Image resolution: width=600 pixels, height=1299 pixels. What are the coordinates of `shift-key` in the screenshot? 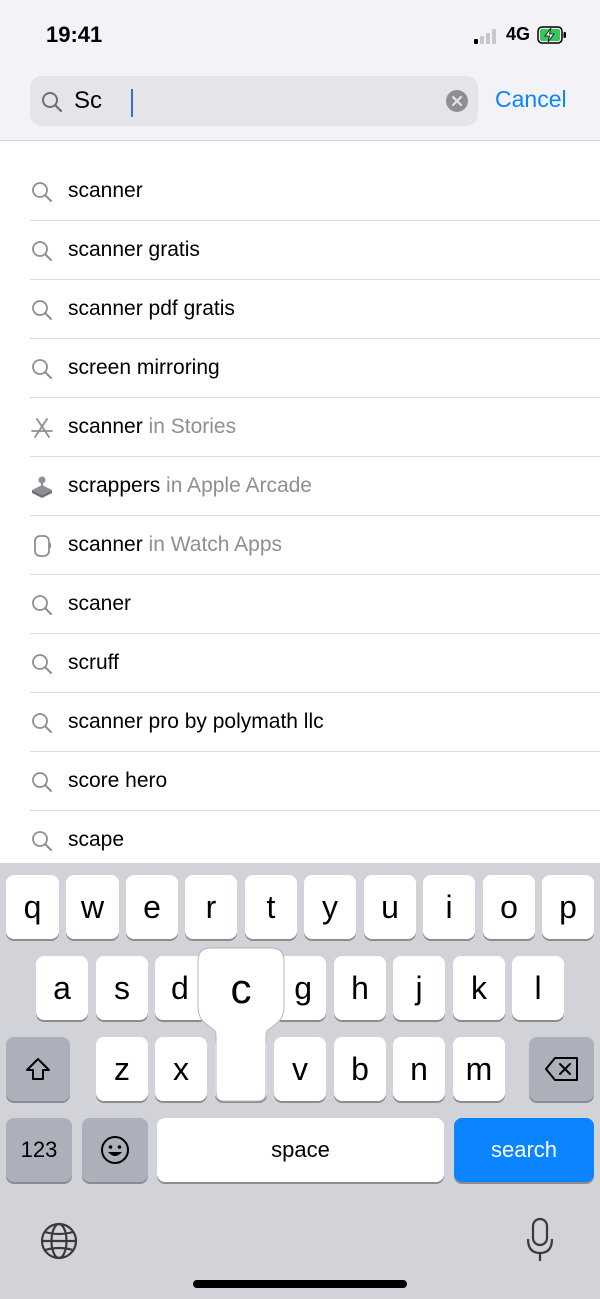 It's located at (38, 1069).